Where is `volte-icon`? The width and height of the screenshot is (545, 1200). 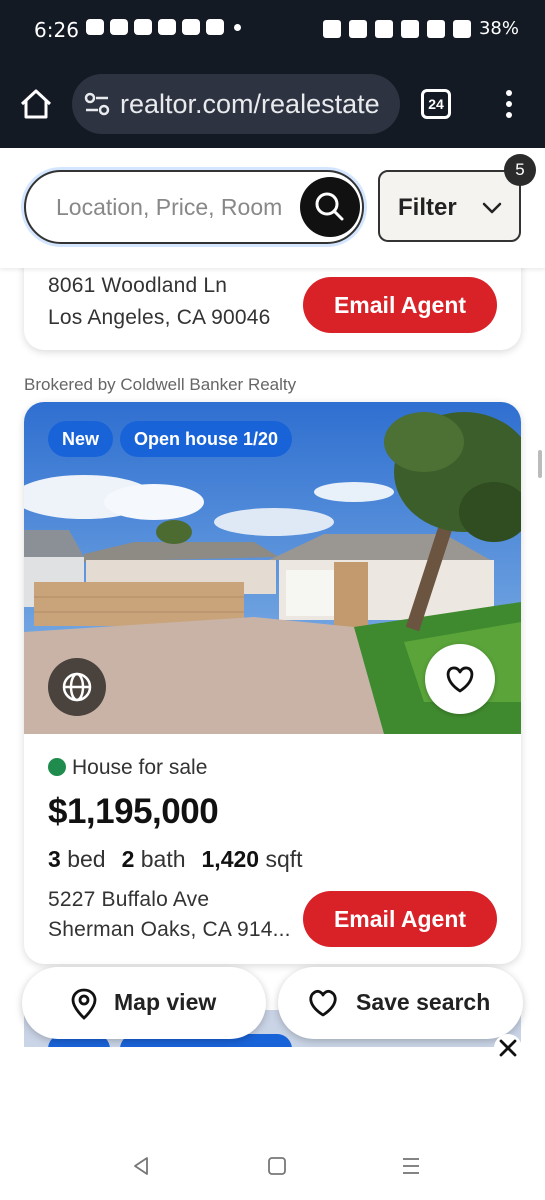
volte-icon is located at coordinates (435, 28).